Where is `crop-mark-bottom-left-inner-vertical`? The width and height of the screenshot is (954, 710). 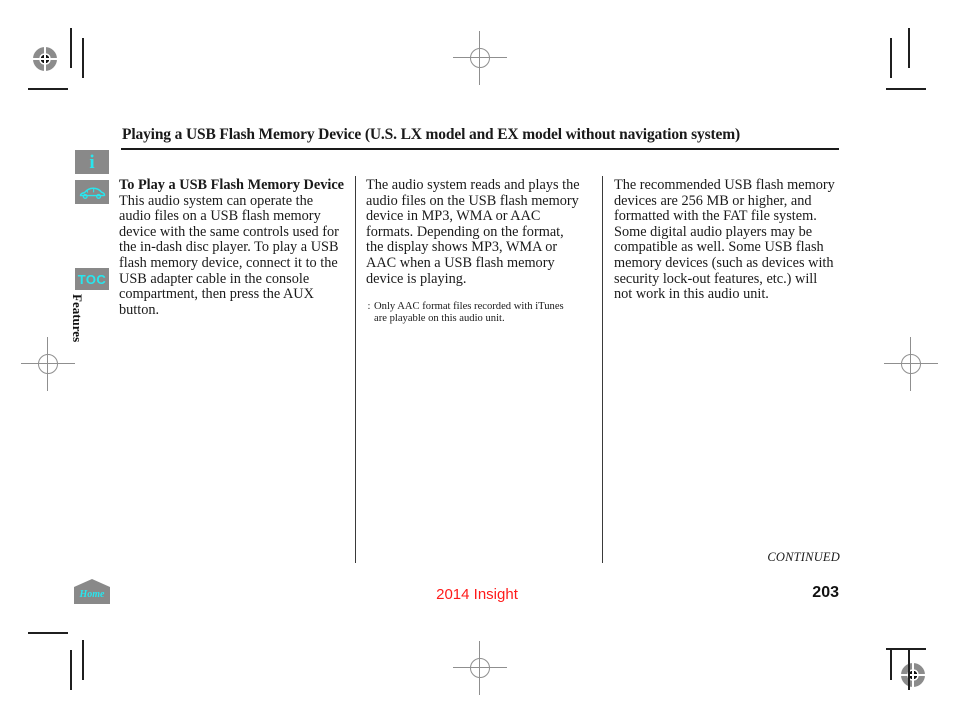
crop-mark-bottom-left-inner-vertical is located at coordinates (83, 660).